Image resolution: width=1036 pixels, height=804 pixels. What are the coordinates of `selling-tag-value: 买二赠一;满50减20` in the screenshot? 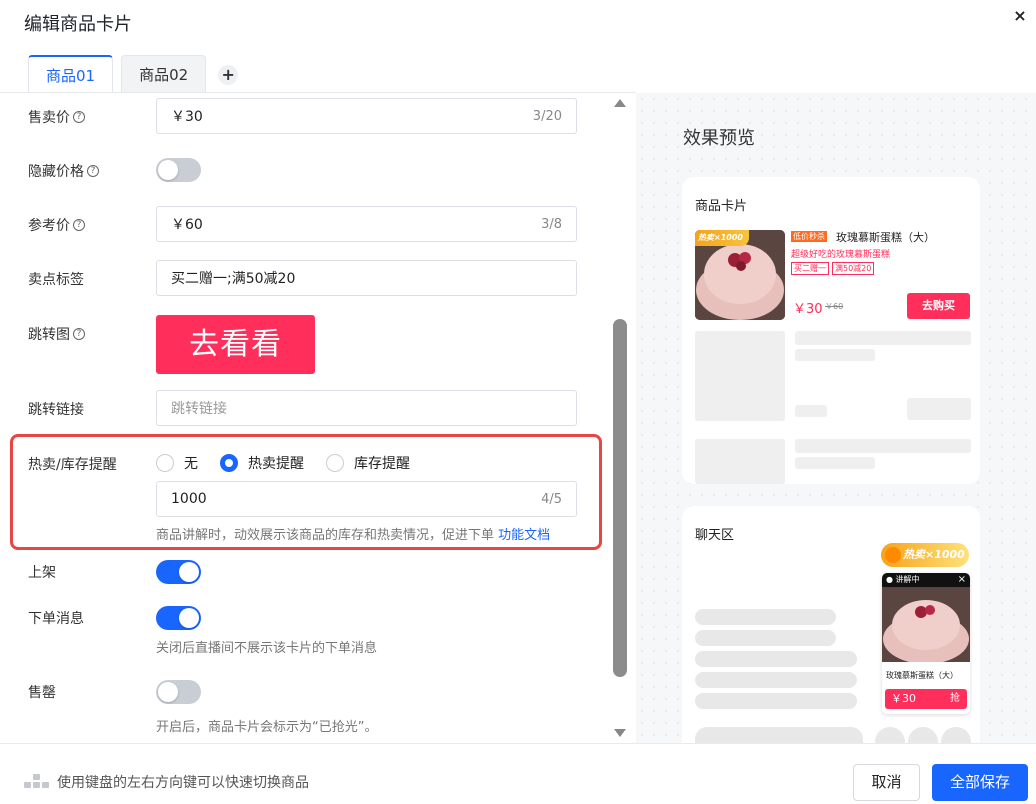 It's located at (233, 279).